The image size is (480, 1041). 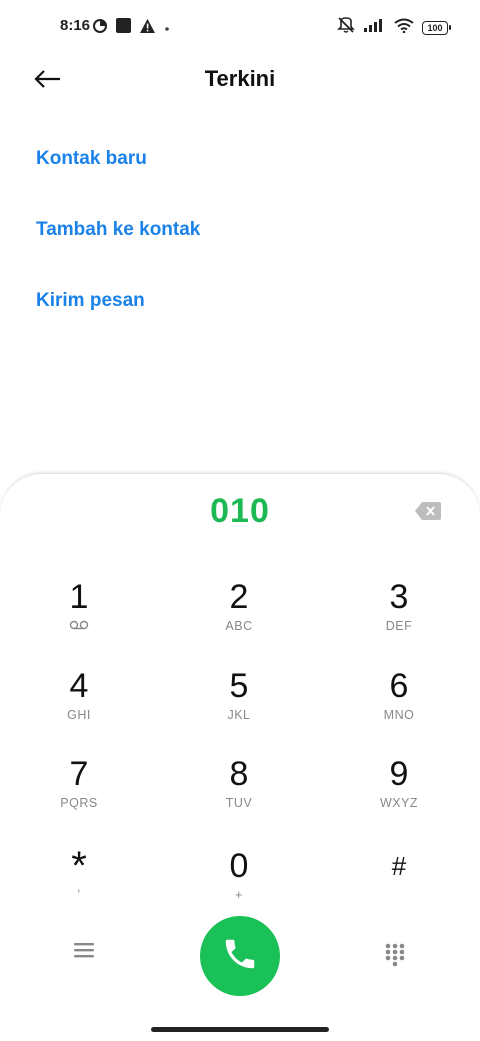 I want to click on dialed-number: 010, so click(x=240, y=511).